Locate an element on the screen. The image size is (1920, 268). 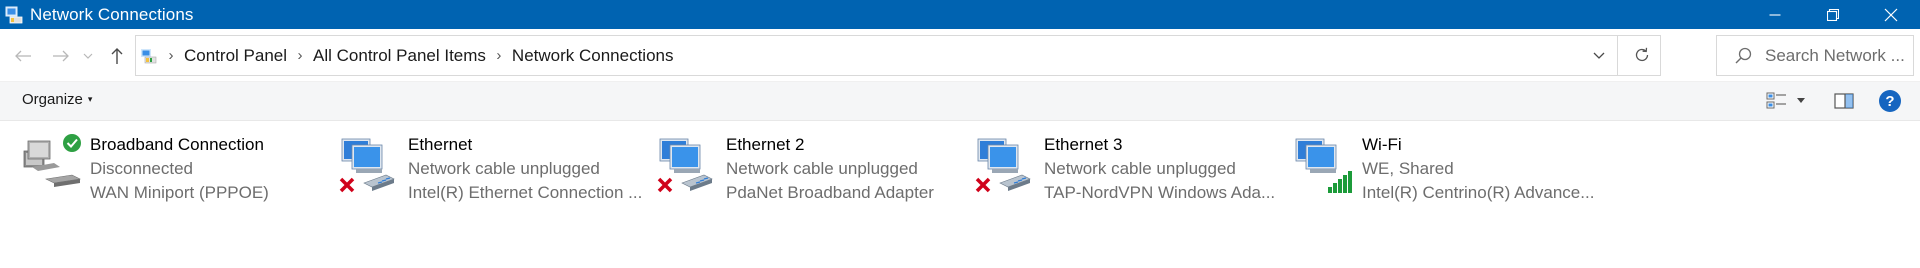
refresh-button is located at coordinates (1642, 57).